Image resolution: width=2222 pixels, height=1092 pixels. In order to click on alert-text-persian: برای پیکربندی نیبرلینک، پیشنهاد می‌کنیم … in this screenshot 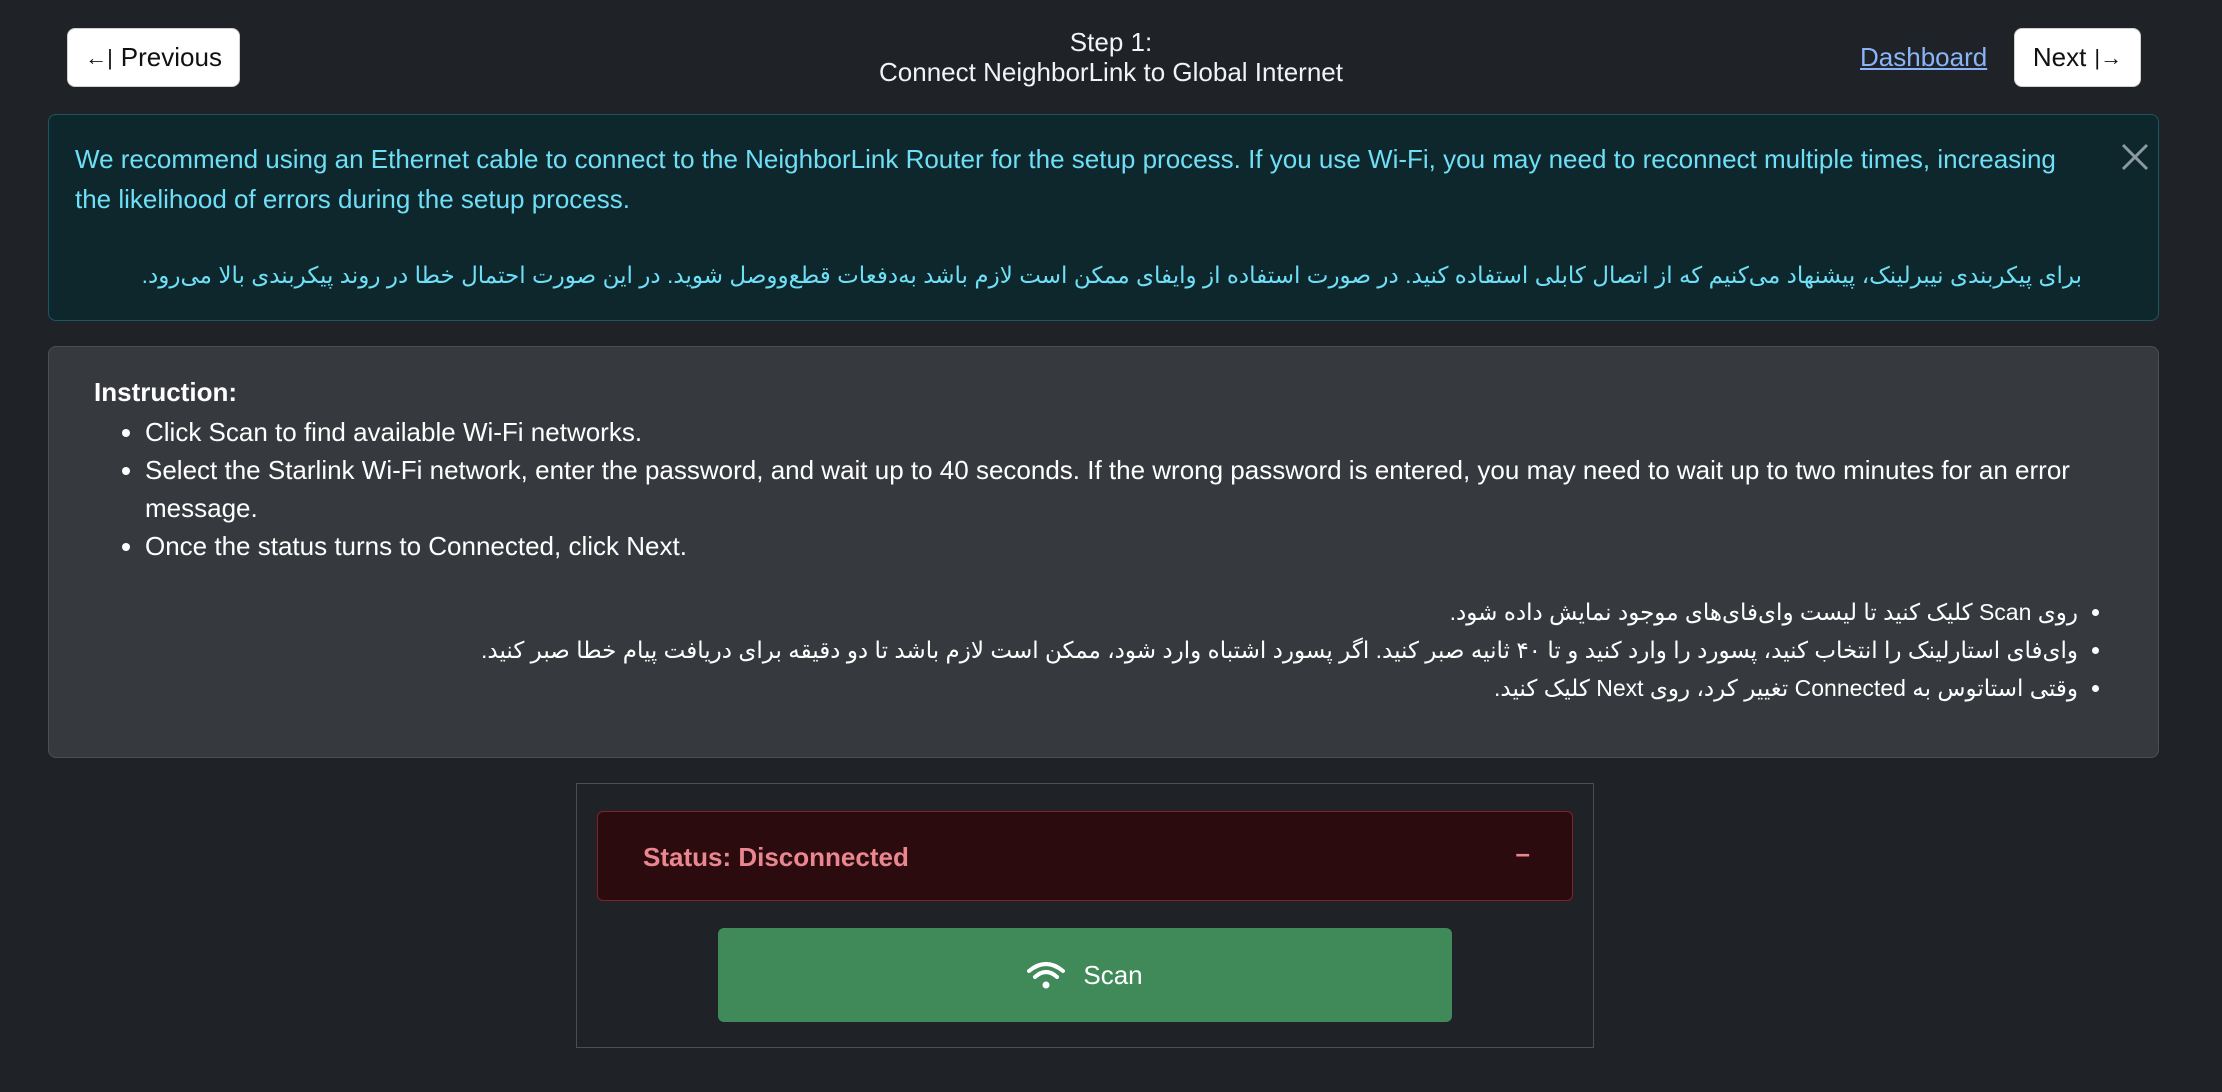, I will do `click(1111, 275)`.